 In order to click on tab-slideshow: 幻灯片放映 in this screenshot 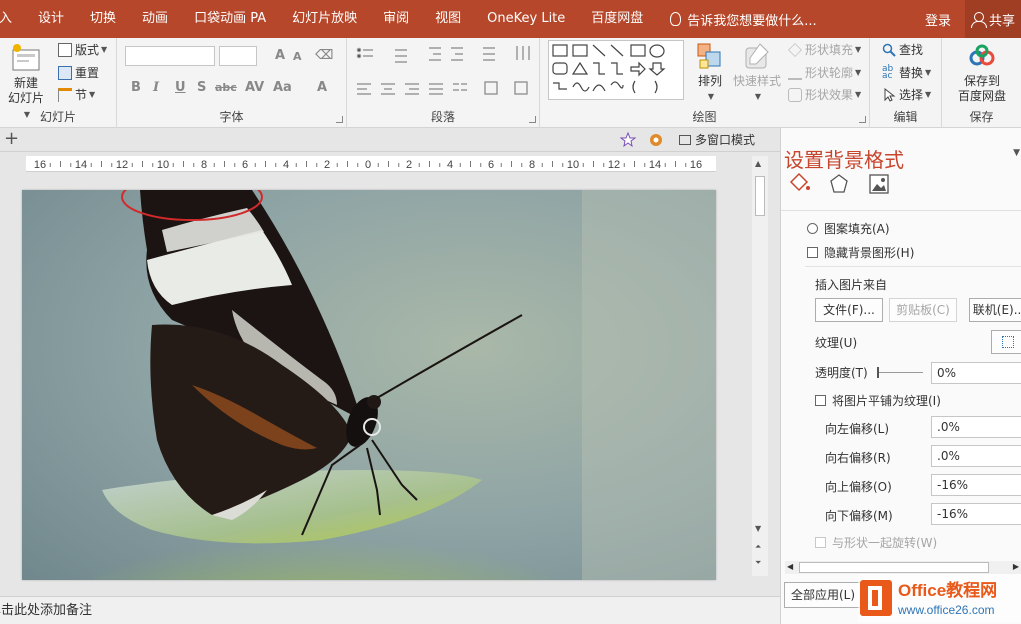, I will do `click(324, 19)`.